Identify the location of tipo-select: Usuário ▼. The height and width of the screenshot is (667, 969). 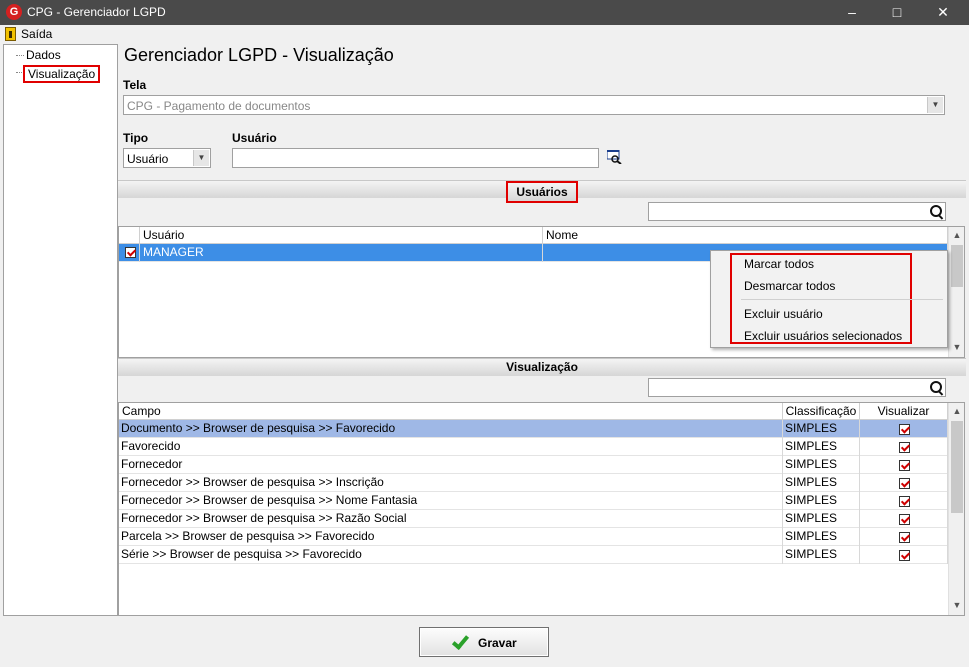
(167, 158).